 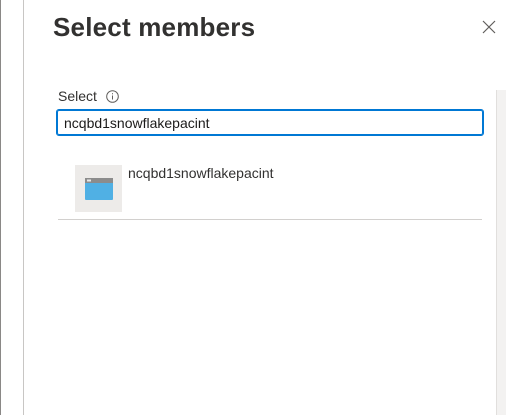 I want to click on close-icon, so click(x=489, y=27).